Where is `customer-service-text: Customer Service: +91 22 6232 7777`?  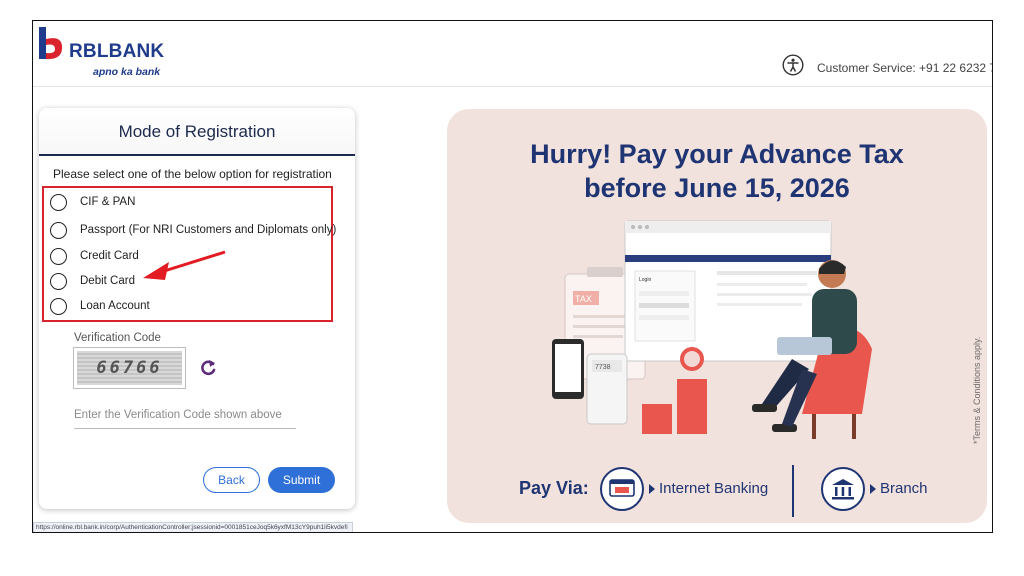
customer-service-text: Customer Service: +91 22 6232 7777 is located at coordinates (904, 68).